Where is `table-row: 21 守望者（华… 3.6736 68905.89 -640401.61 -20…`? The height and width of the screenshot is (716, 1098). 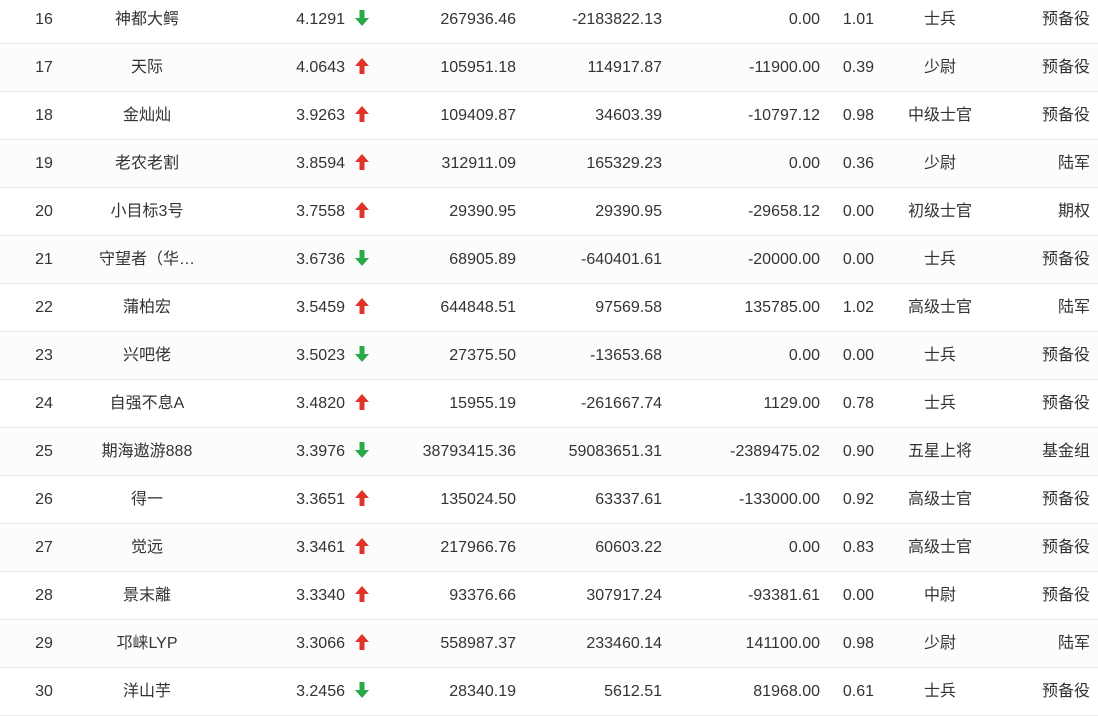 table-row: 21 守望者（华… 3.6736 68905.89 -640401.61 -20… is located at coordinates (549, 260).